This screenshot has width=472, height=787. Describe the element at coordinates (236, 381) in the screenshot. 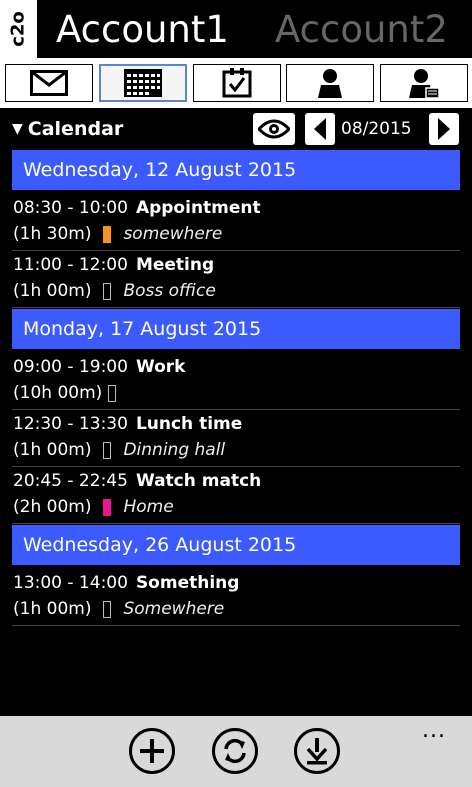

I see `event-item: 09:00 - 19:00 Work (10h 00m)` at that location.